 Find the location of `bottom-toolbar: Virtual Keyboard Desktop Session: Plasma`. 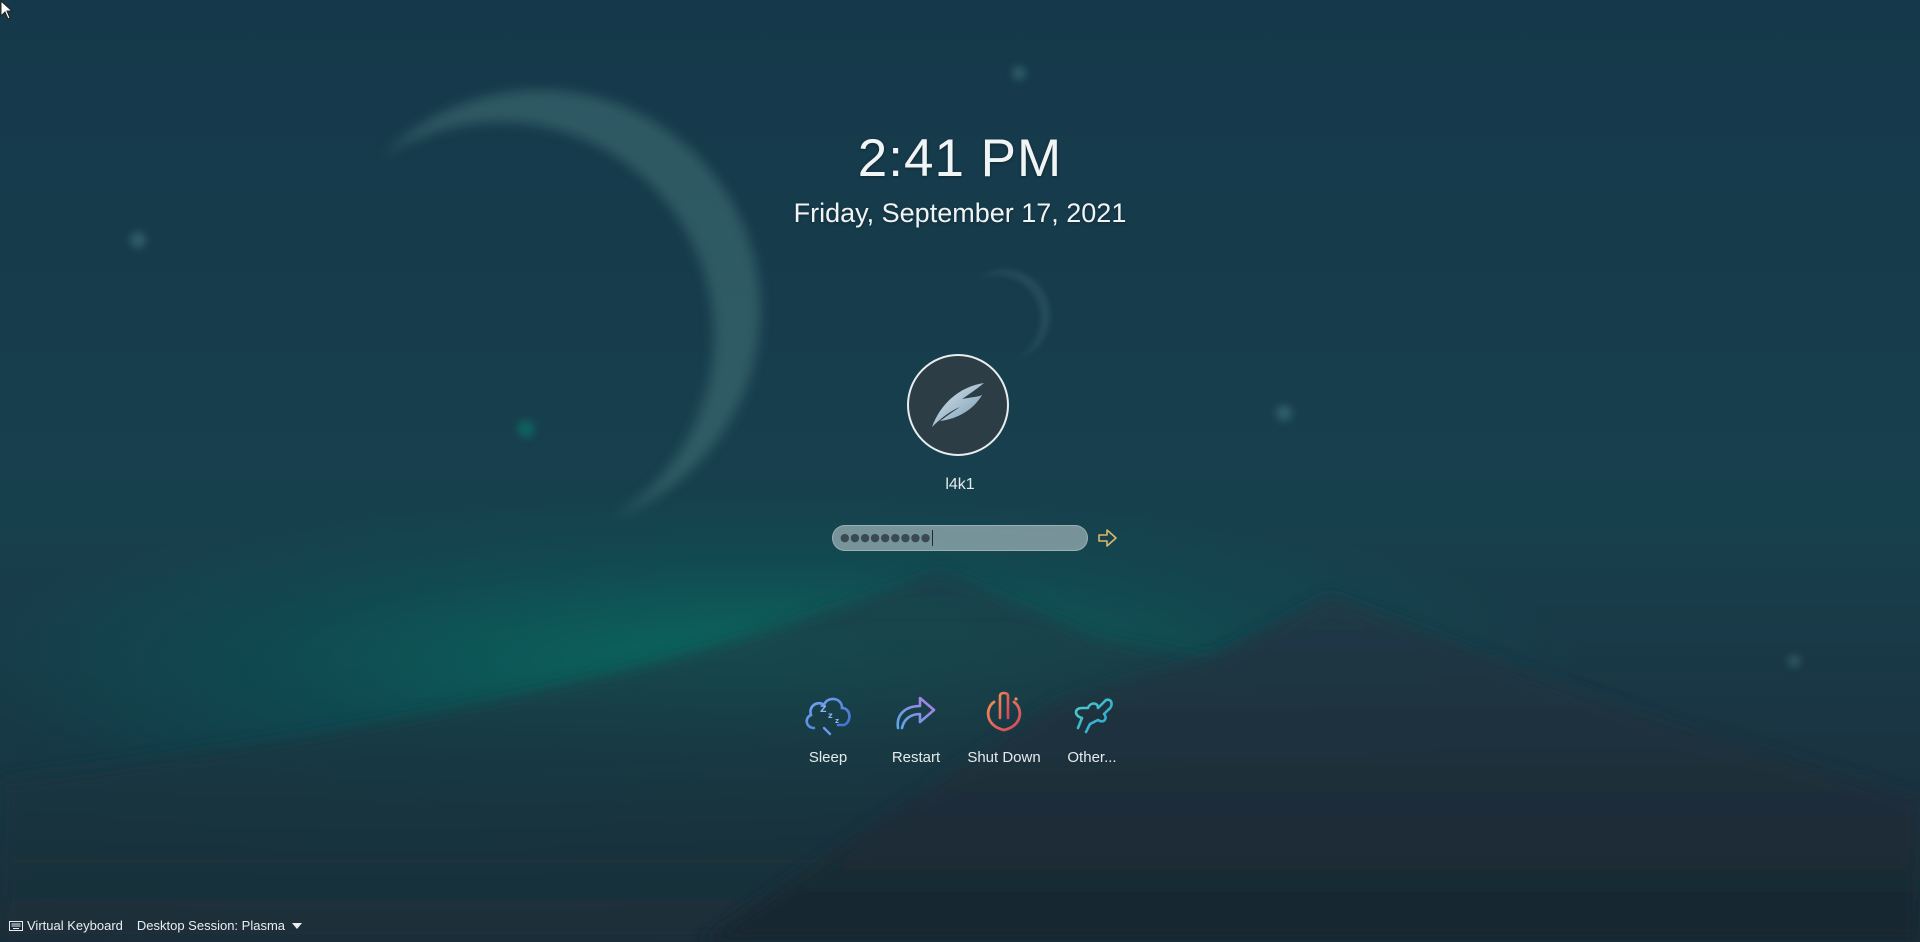

bottom-toolbar: Virtual Keyboard Desktop Session: Plasma is located at coordinates (162, 925).